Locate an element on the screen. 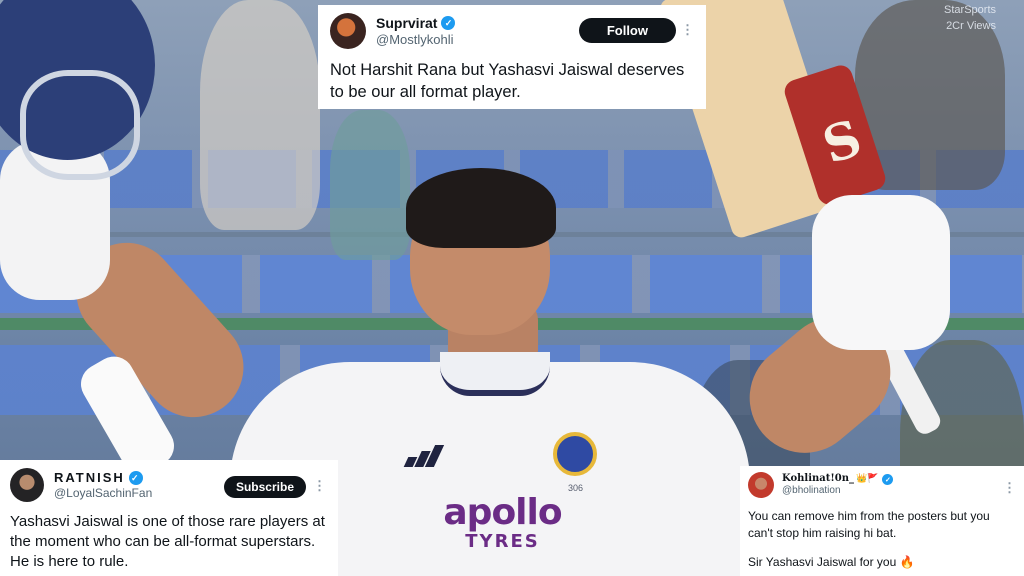 The width and height of the screenshot is (1024, 576). tweet-author: Kohlinat!0n_ 👑🚩 ✓ @bholination is located at coordinates (838, 485).